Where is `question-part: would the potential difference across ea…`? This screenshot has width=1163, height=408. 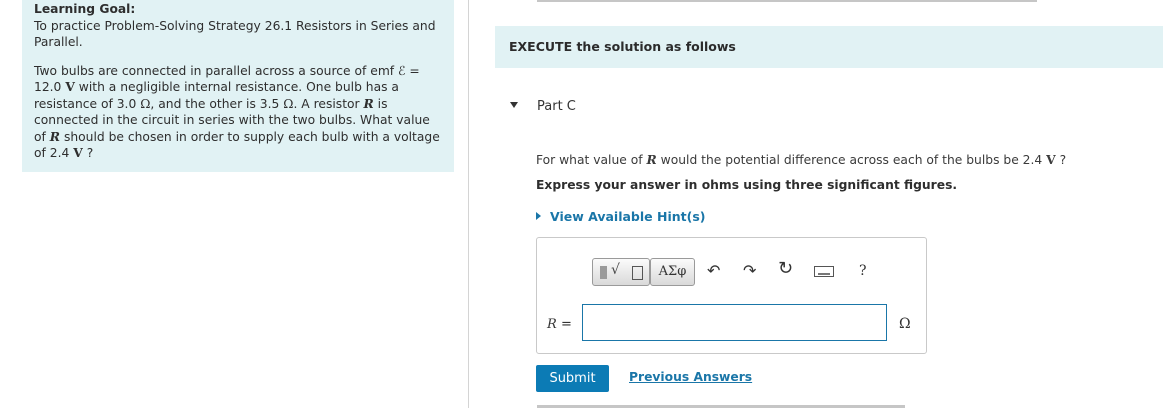 question-part: would the potential difference across ea… is located at coordinates (851, 160).